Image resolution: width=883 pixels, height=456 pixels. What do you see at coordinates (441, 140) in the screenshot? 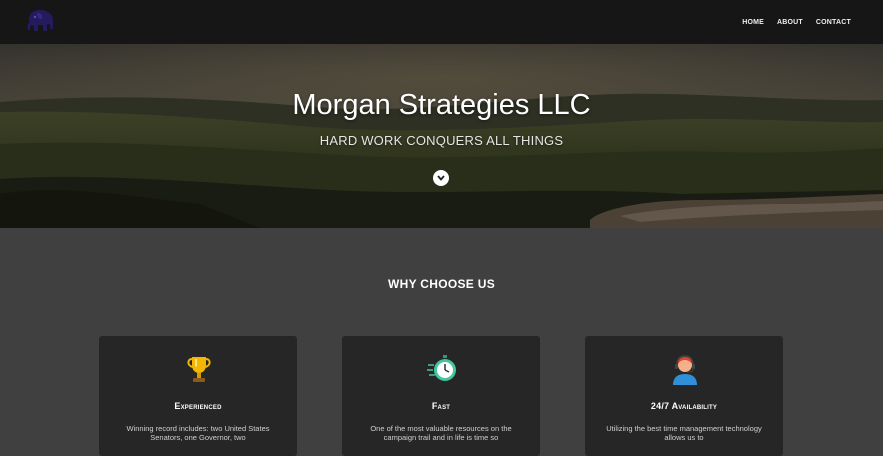
I see `hero-subtitle: HARD WORK CONQUERS ALL THINGS` at bounding box center [441, 140].